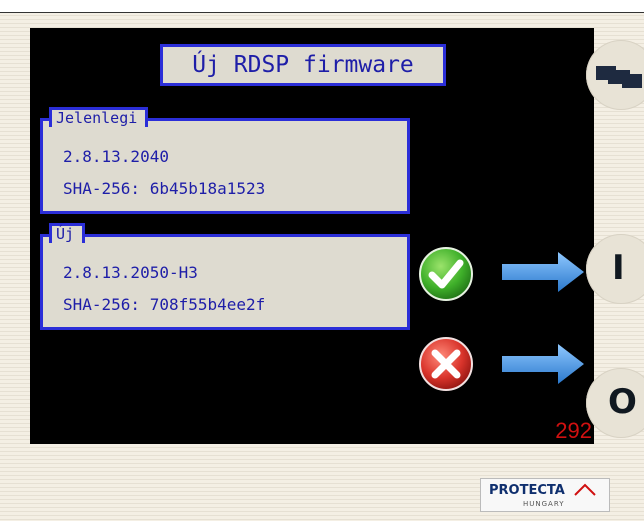 The width and height of the screenshot is (644, 521). What do you see at coordinates (225, 276) in the screenshot?
I see `new-firmware-panel: Új 2.8.13.2050-H3 SHA-256: 708f55b4ee2f` at bounding box center [225, 276].